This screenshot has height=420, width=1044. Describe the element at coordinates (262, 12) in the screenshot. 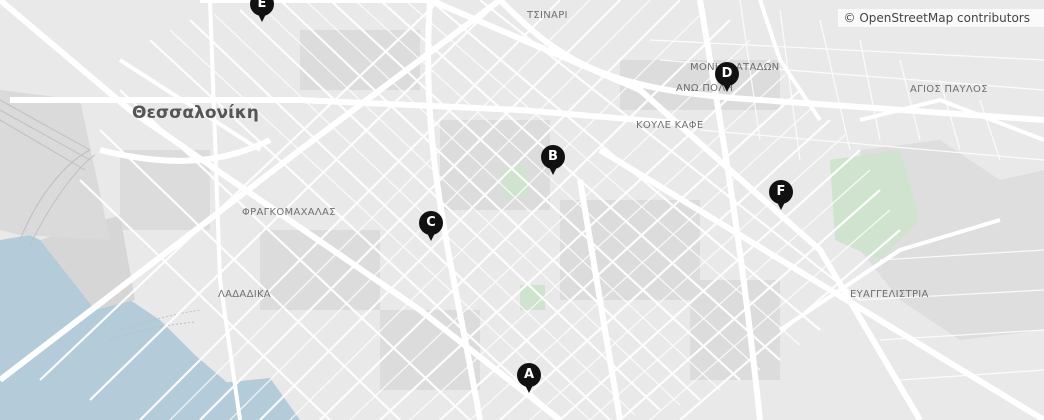

I see `map-marker-e: E` at that location.